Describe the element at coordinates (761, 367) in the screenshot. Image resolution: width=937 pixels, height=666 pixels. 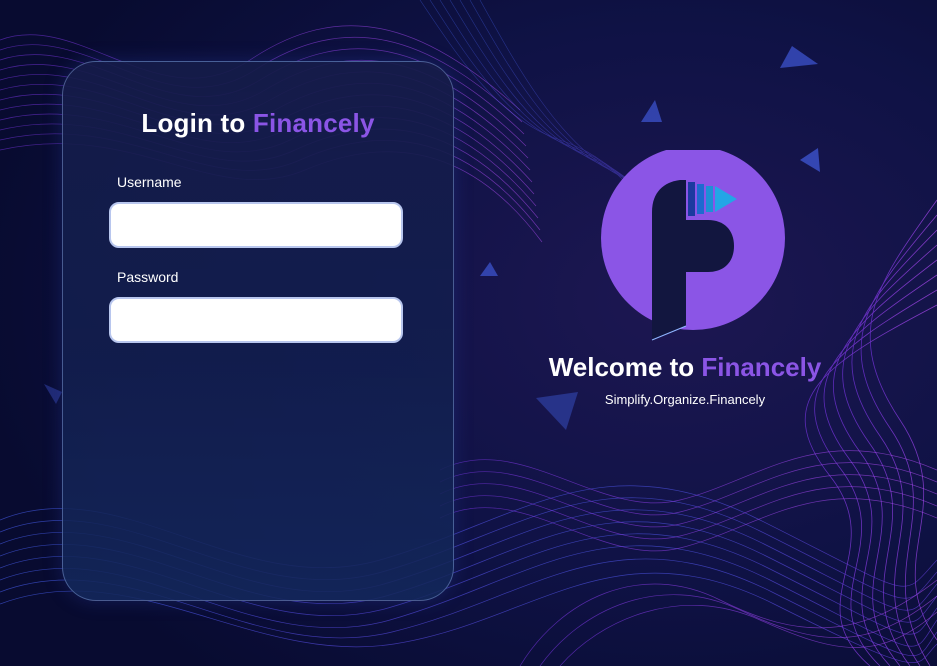
I see `welcome-title-brand: Financely` at that location.